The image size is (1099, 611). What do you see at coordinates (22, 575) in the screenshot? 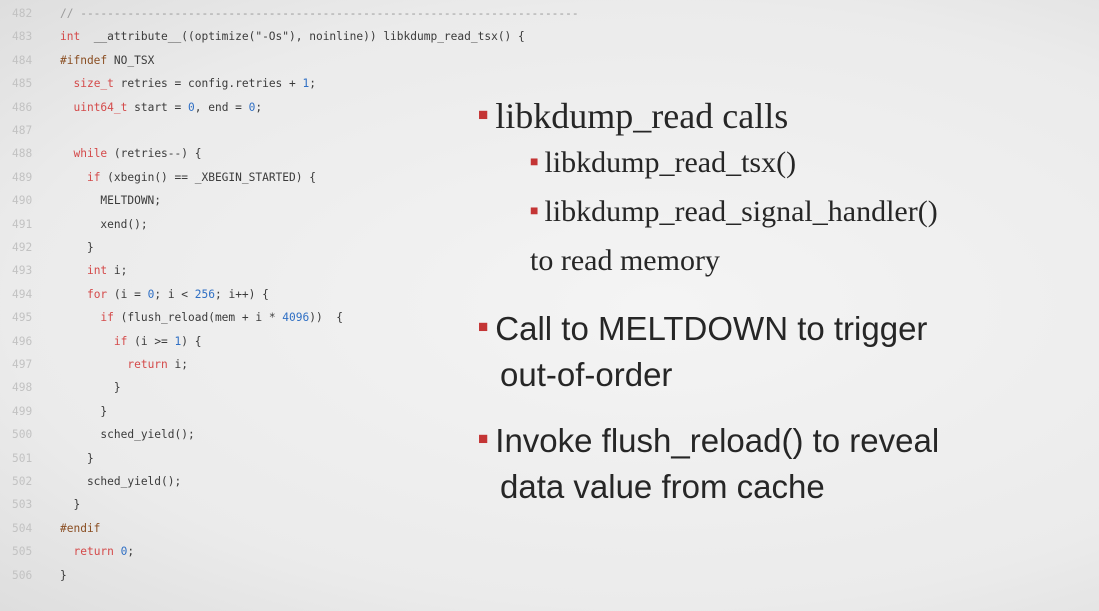
I see `line-number: 506` at bounding box center [22, 575].